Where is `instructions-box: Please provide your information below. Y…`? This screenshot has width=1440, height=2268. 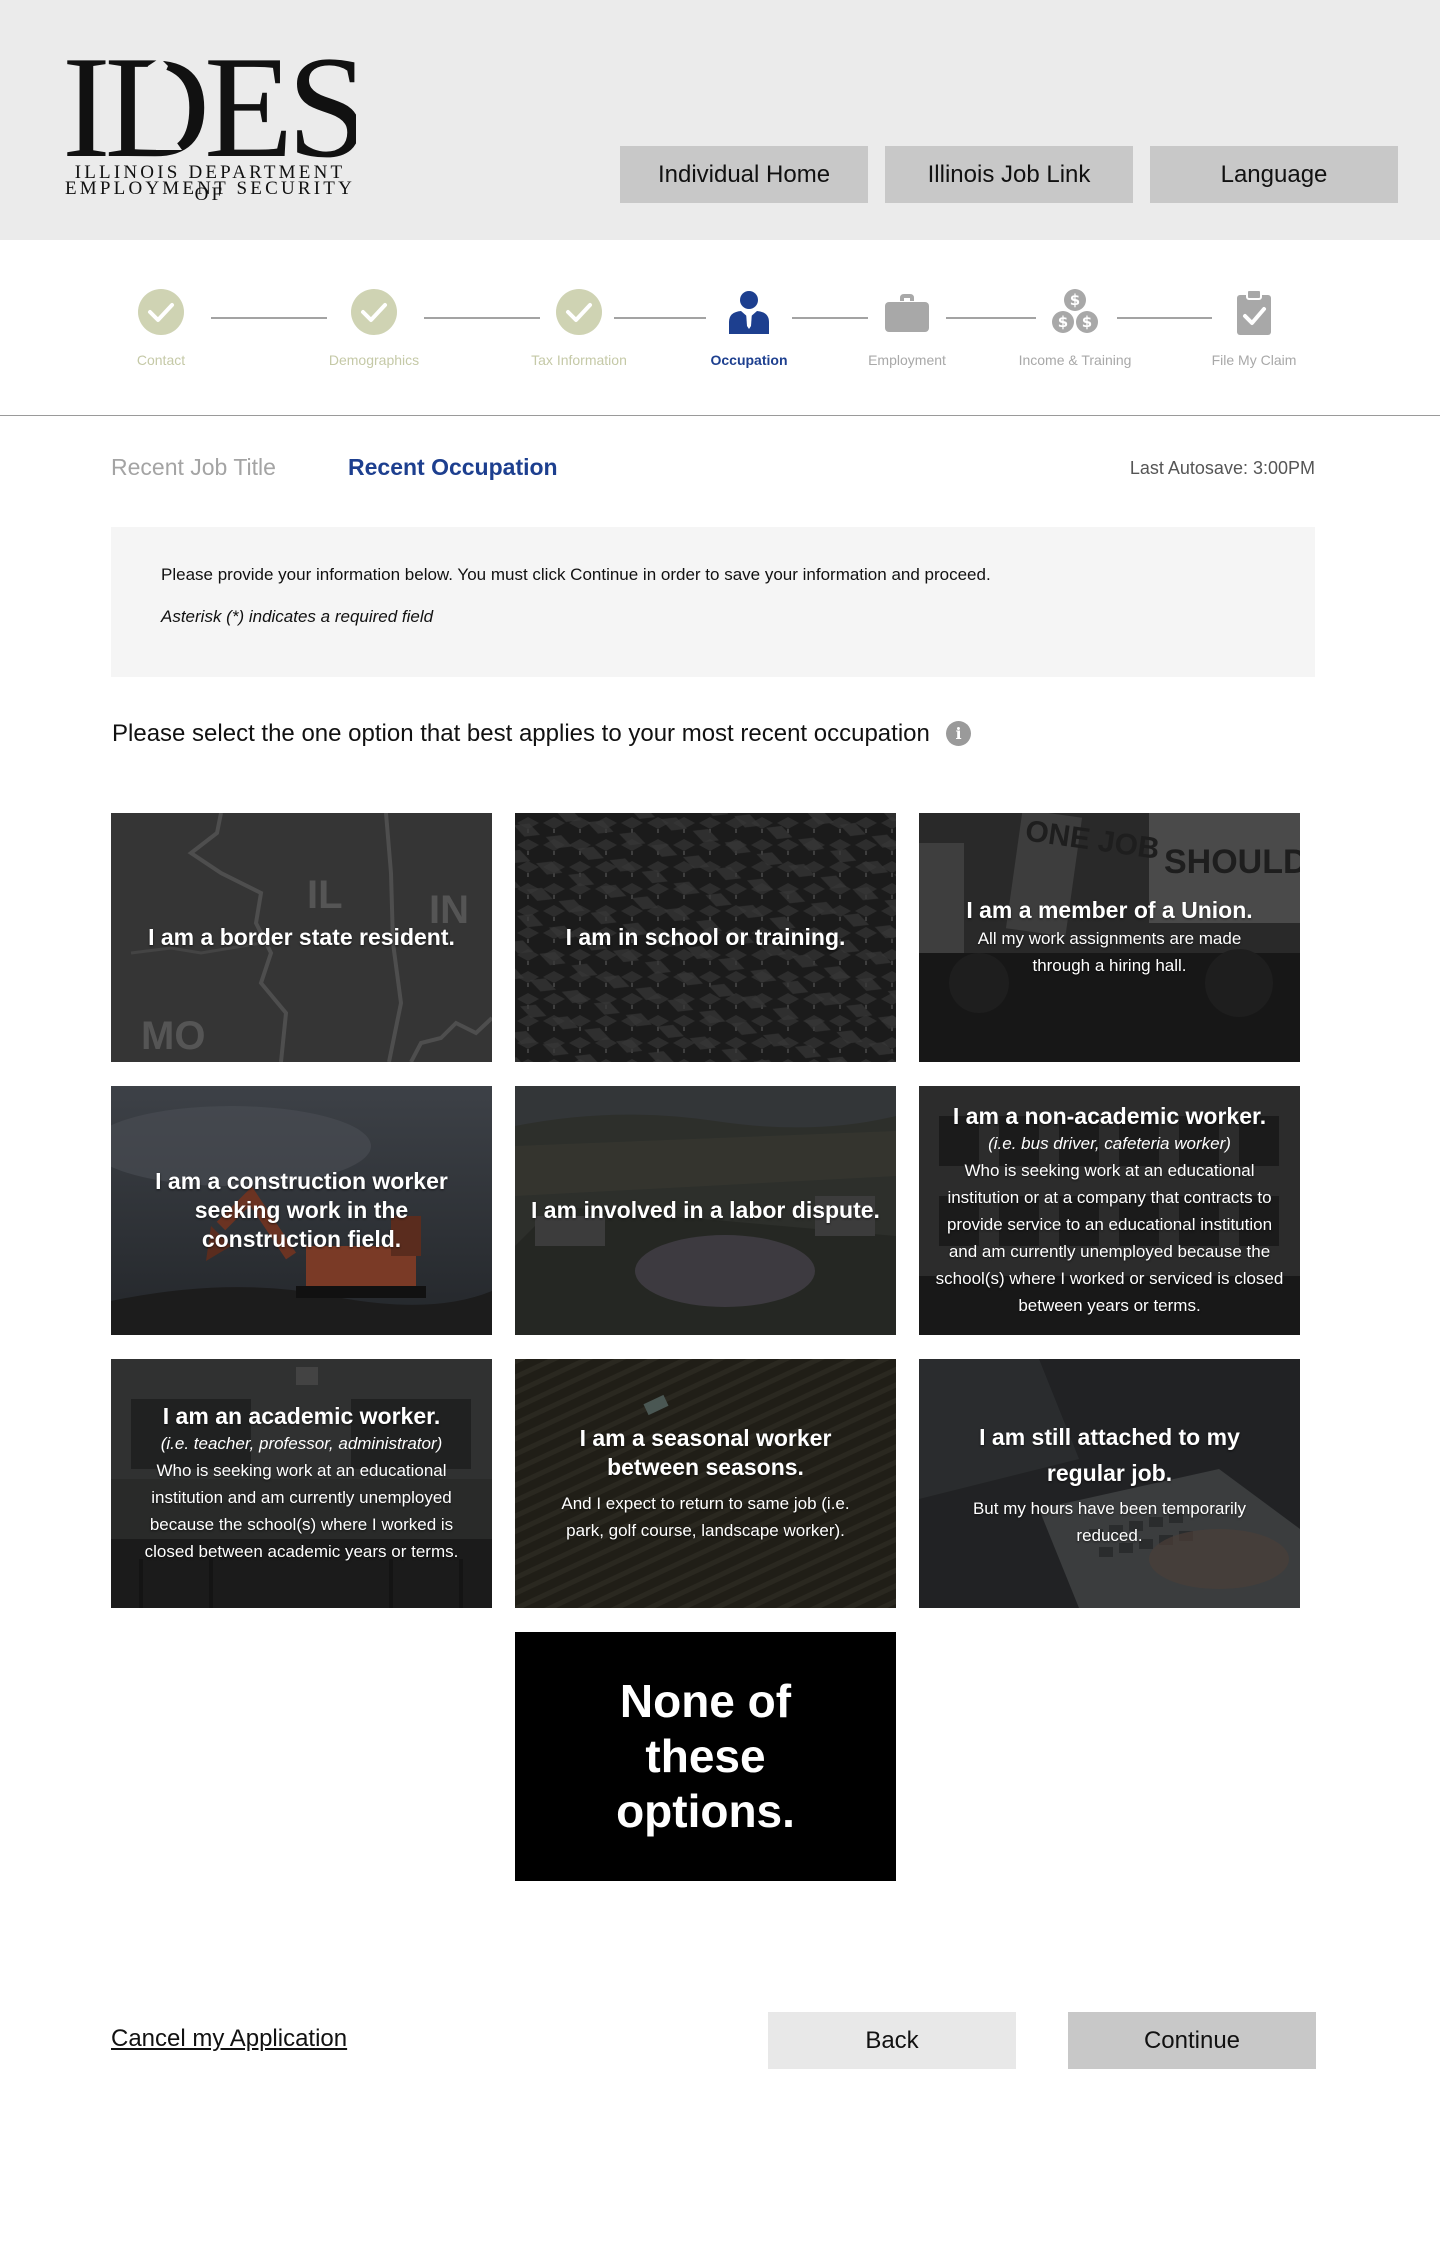
instructions-box: Please provide your information below. Y… is located at coordinates (713, 602).